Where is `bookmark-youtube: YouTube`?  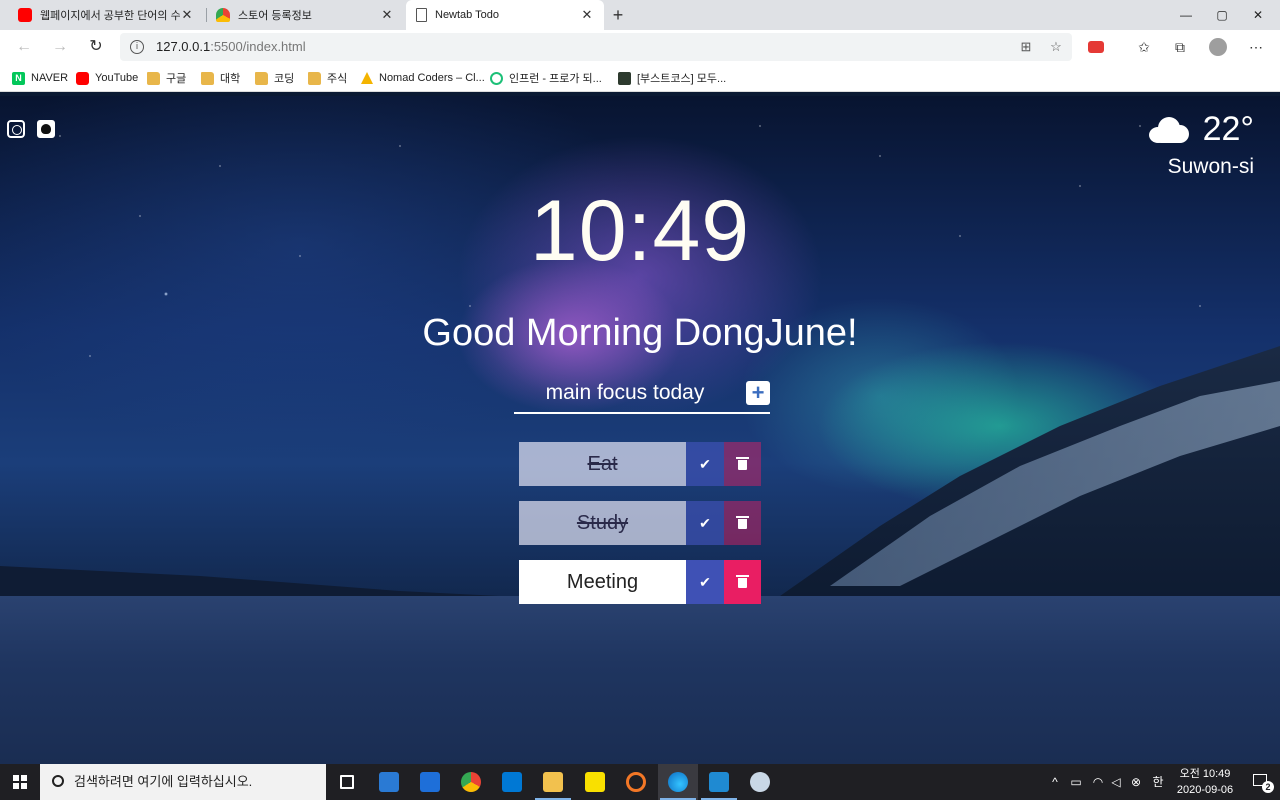 bookmark-youtube: YouTube is located at coordinates (107, 78).